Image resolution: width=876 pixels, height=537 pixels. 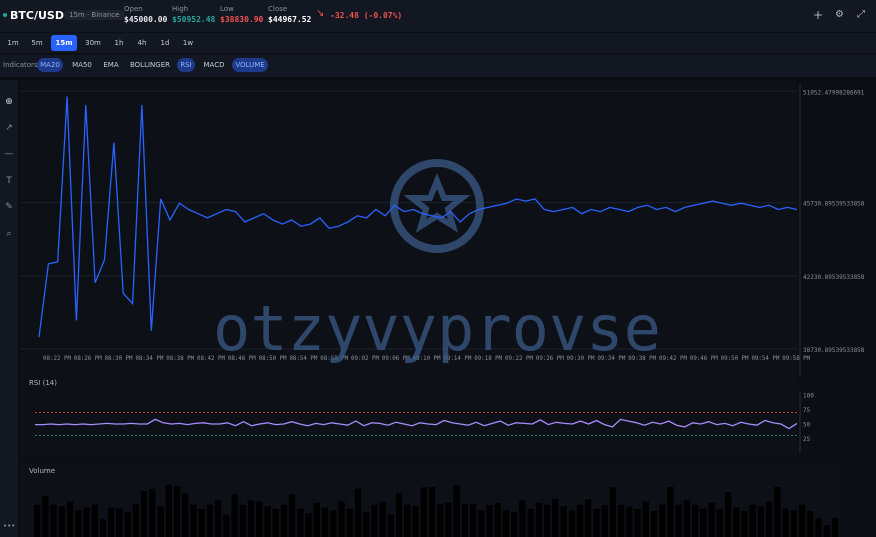 What do you see at coordinates (64, 43) in the screenshot?
I see `interval-15m: 15m` at bounding box center [64, 43].